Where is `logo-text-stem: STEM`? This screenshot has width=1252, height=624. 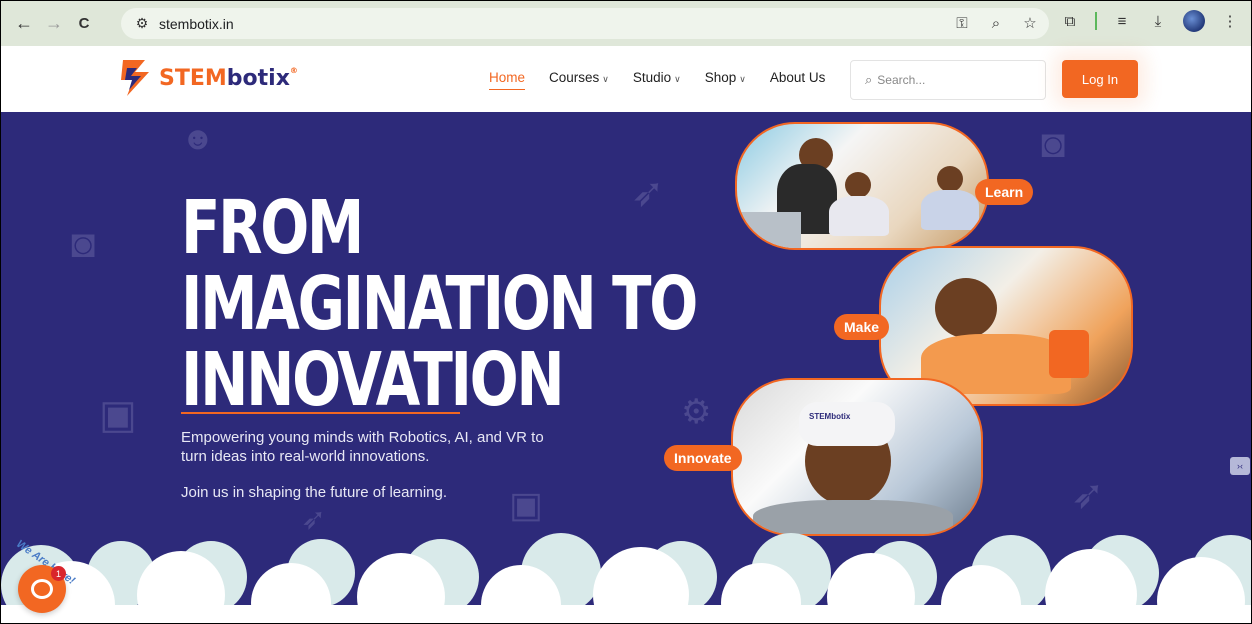 logo-text-stem: STEM is located at coordinates (193, 78).